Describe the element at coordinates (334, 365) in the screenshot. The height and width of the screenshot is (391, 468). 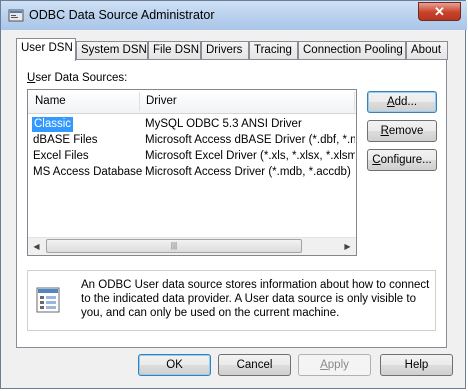
I see `apply-button: Apply` at that location.